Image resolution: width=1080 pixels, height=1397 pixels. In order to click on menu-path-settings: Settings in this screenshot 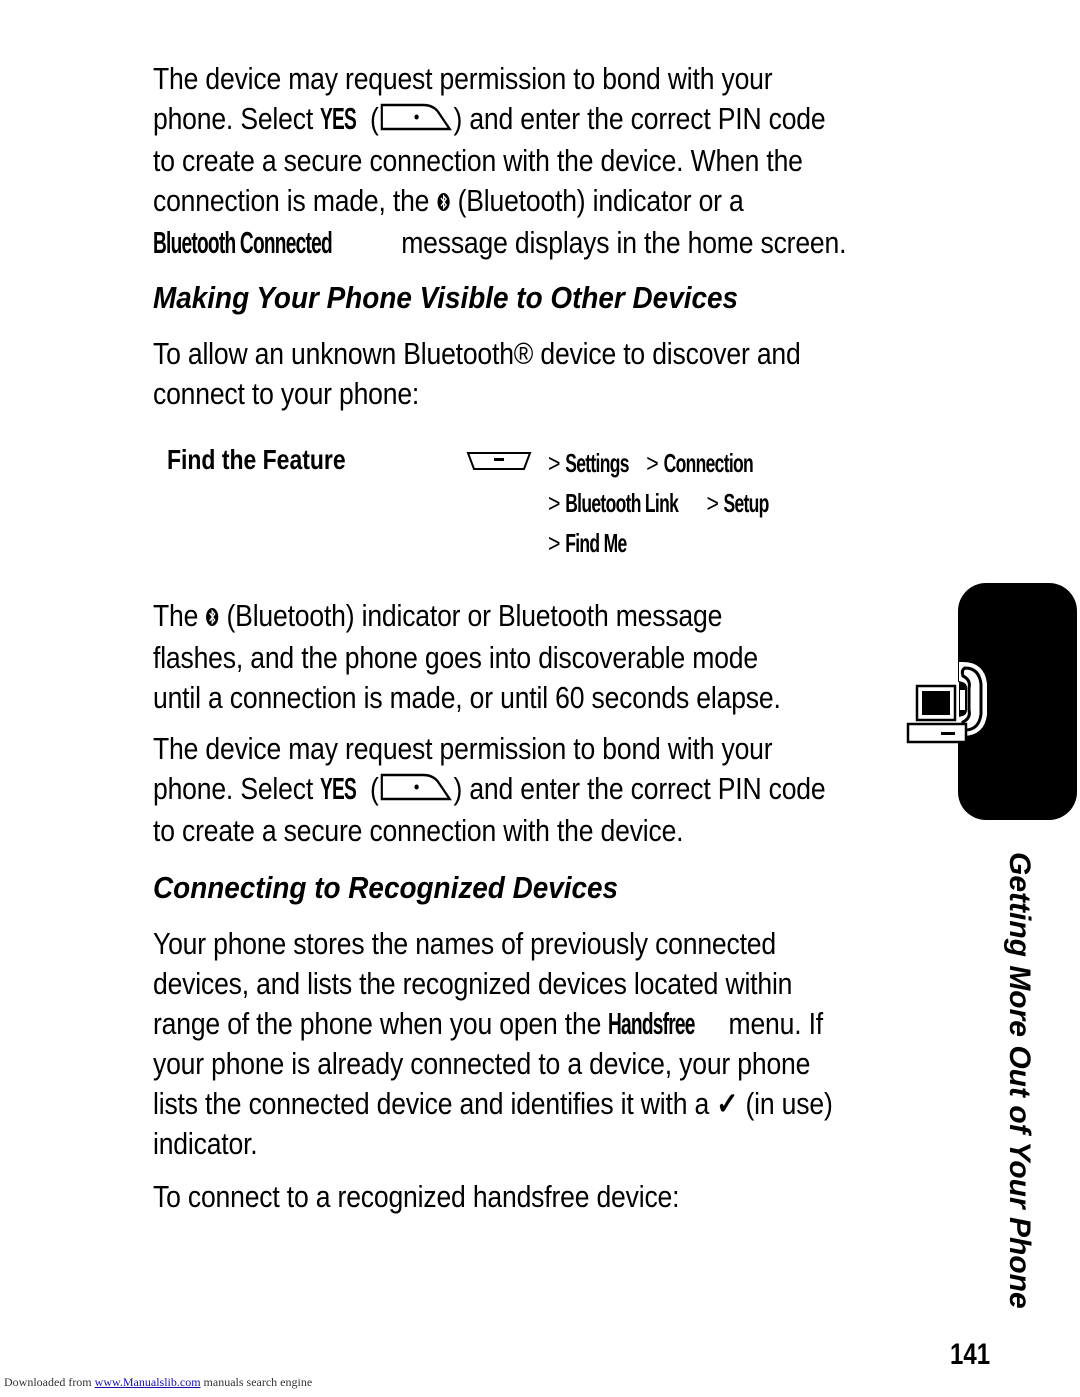, I will do `click(597, 463)`.